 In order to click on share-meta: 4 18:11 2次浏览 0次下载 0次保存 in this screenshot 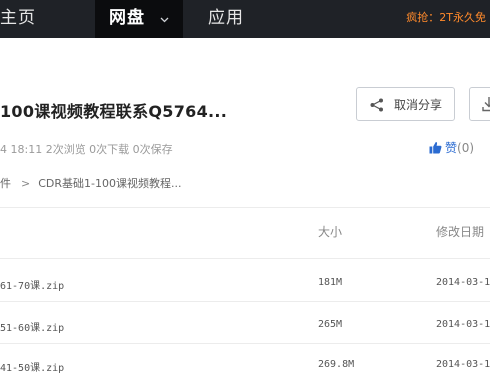, I will do `click(86, 149)`.